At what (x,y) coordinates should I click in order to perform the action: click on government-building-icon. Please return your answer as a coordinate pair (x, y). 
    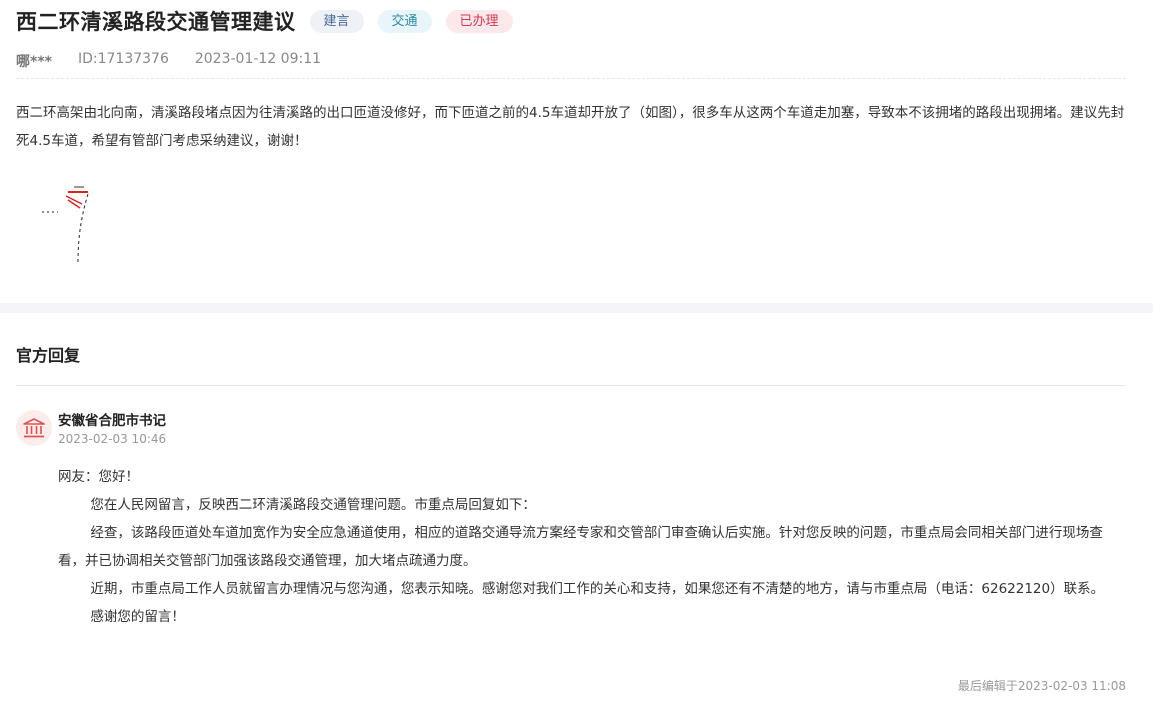
    Looking at the image, I should click on (34, 428).